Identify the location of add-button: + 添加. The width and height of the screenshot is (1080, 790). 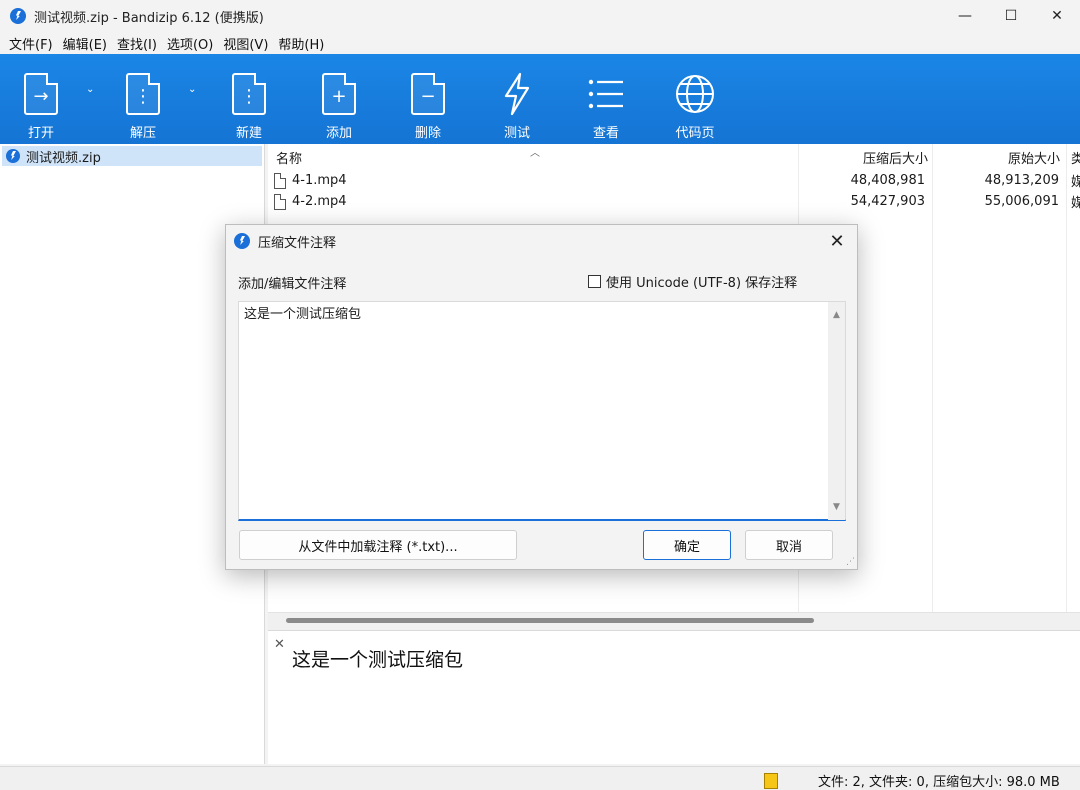
(339, 99).